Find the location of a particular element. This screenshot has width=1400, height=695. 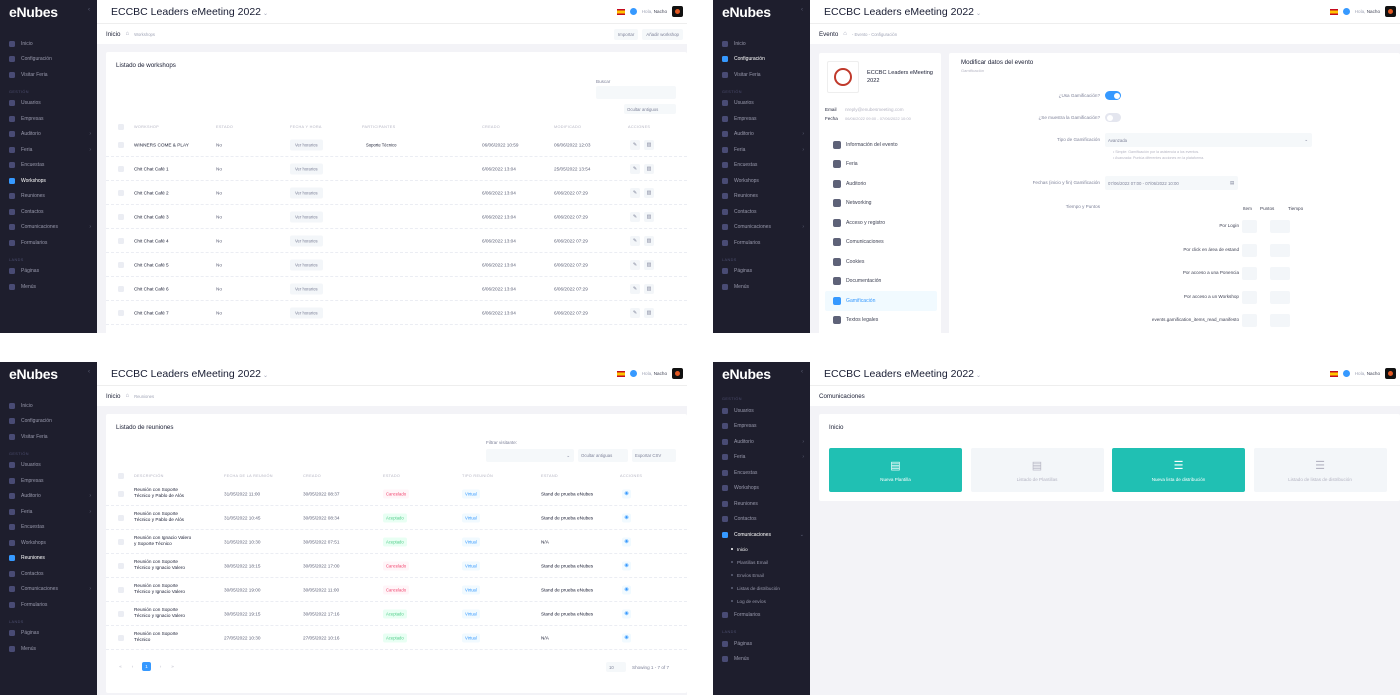

import-button: Importar is located at coordinates (626, 34).